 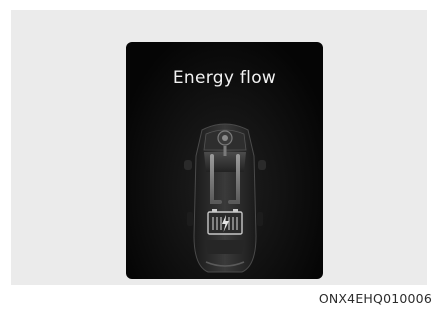 What do you see at coordinates (224, 78) in the screenshot?
I see `screen-title: Energy flow` at bounding box center [224, 78].